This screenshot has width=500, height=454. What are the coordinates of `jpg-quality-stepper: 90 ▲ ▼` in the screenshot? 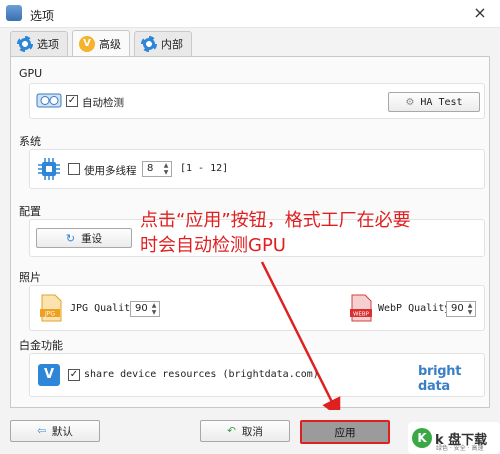 It's located at (145, 309).